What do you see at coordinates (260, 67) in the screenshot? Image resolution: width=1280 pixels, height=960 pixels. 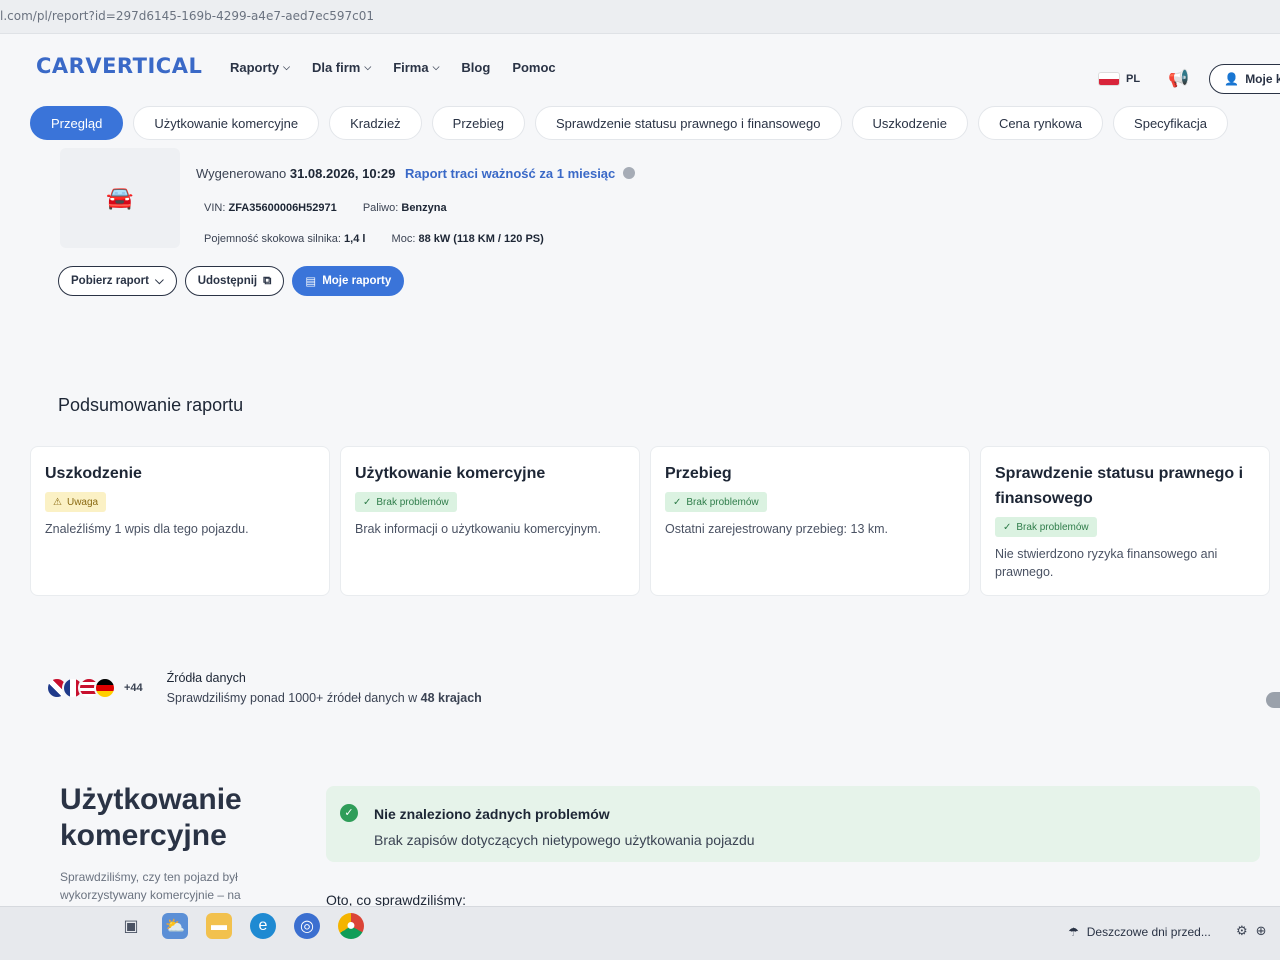 I see `nav-raporty: Raporty ⌵` at bounding box center [260, 67].